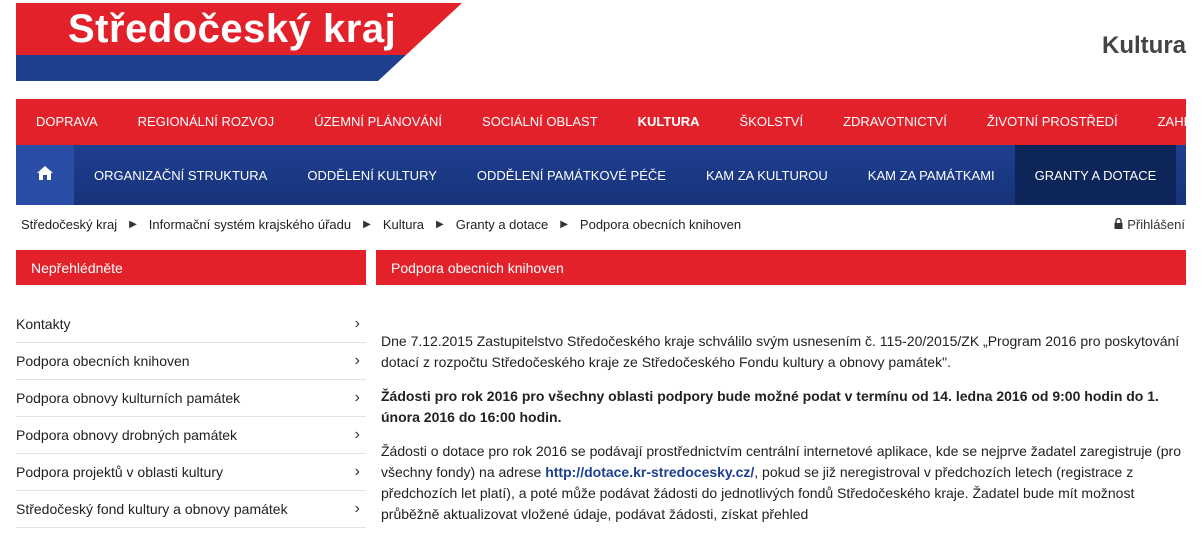 The image size is (1202, 538). What do you see at coordinates (781, 267) in the screenshot?
I see `article-title: Podpora obecnich knihoven` at bounding box center [781, 267].